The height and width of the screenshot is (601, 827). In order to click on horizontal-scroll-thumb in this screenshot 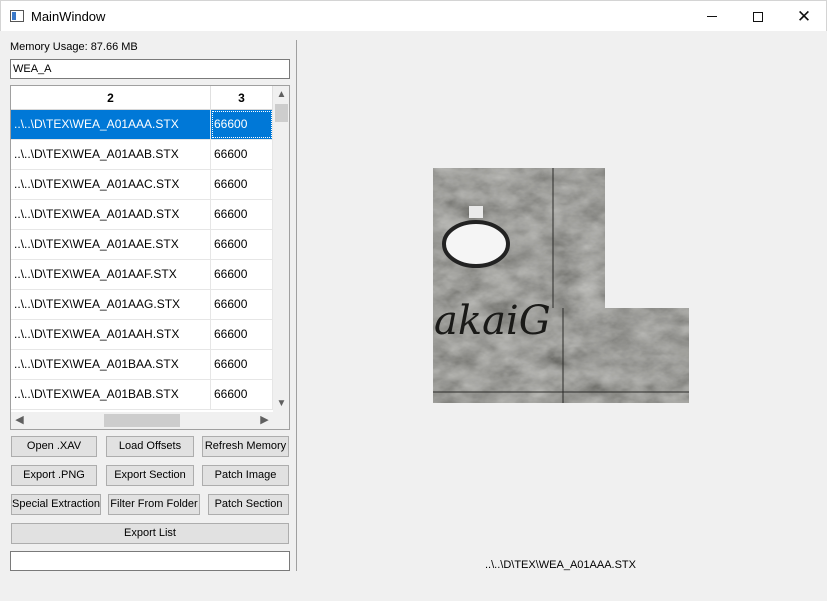, I will do `click(142, 420)`.